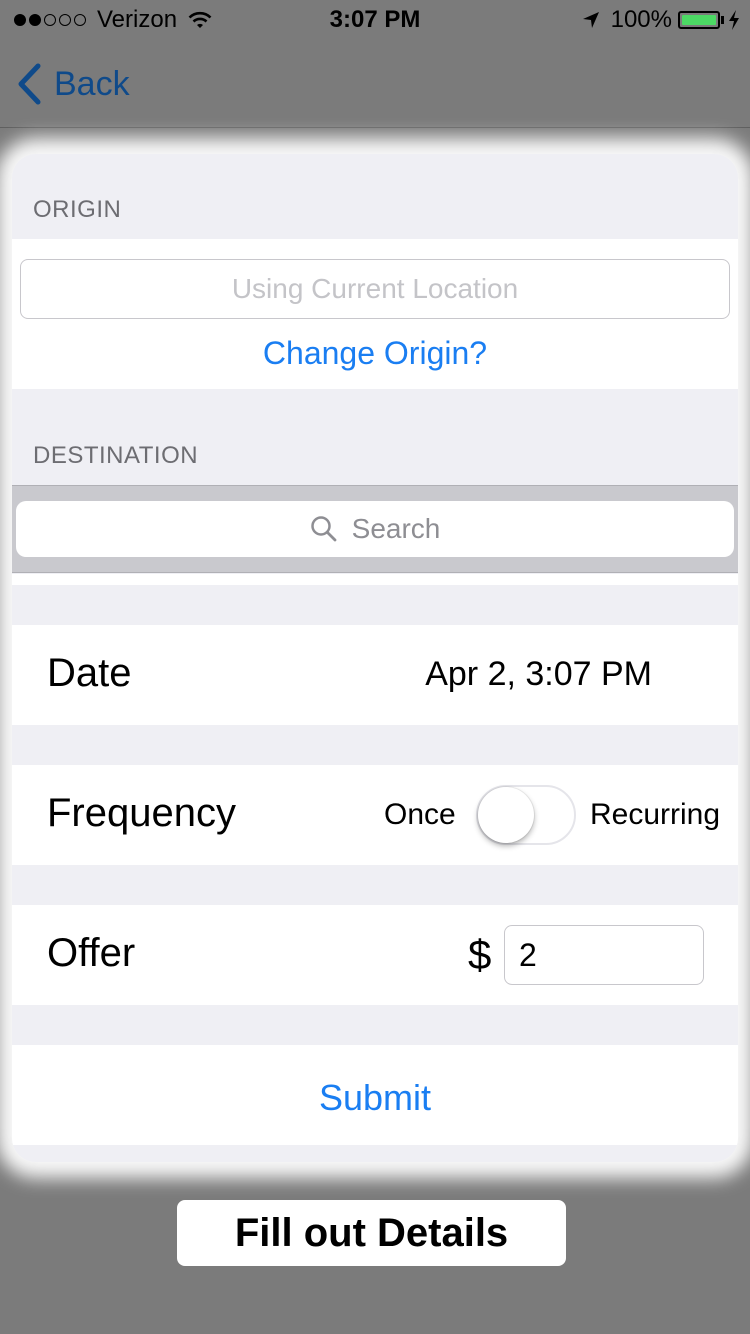  Describe the element at coordinates (375, 955) in the screenshot. I see `offer-row: Offer $ 2` at that location.